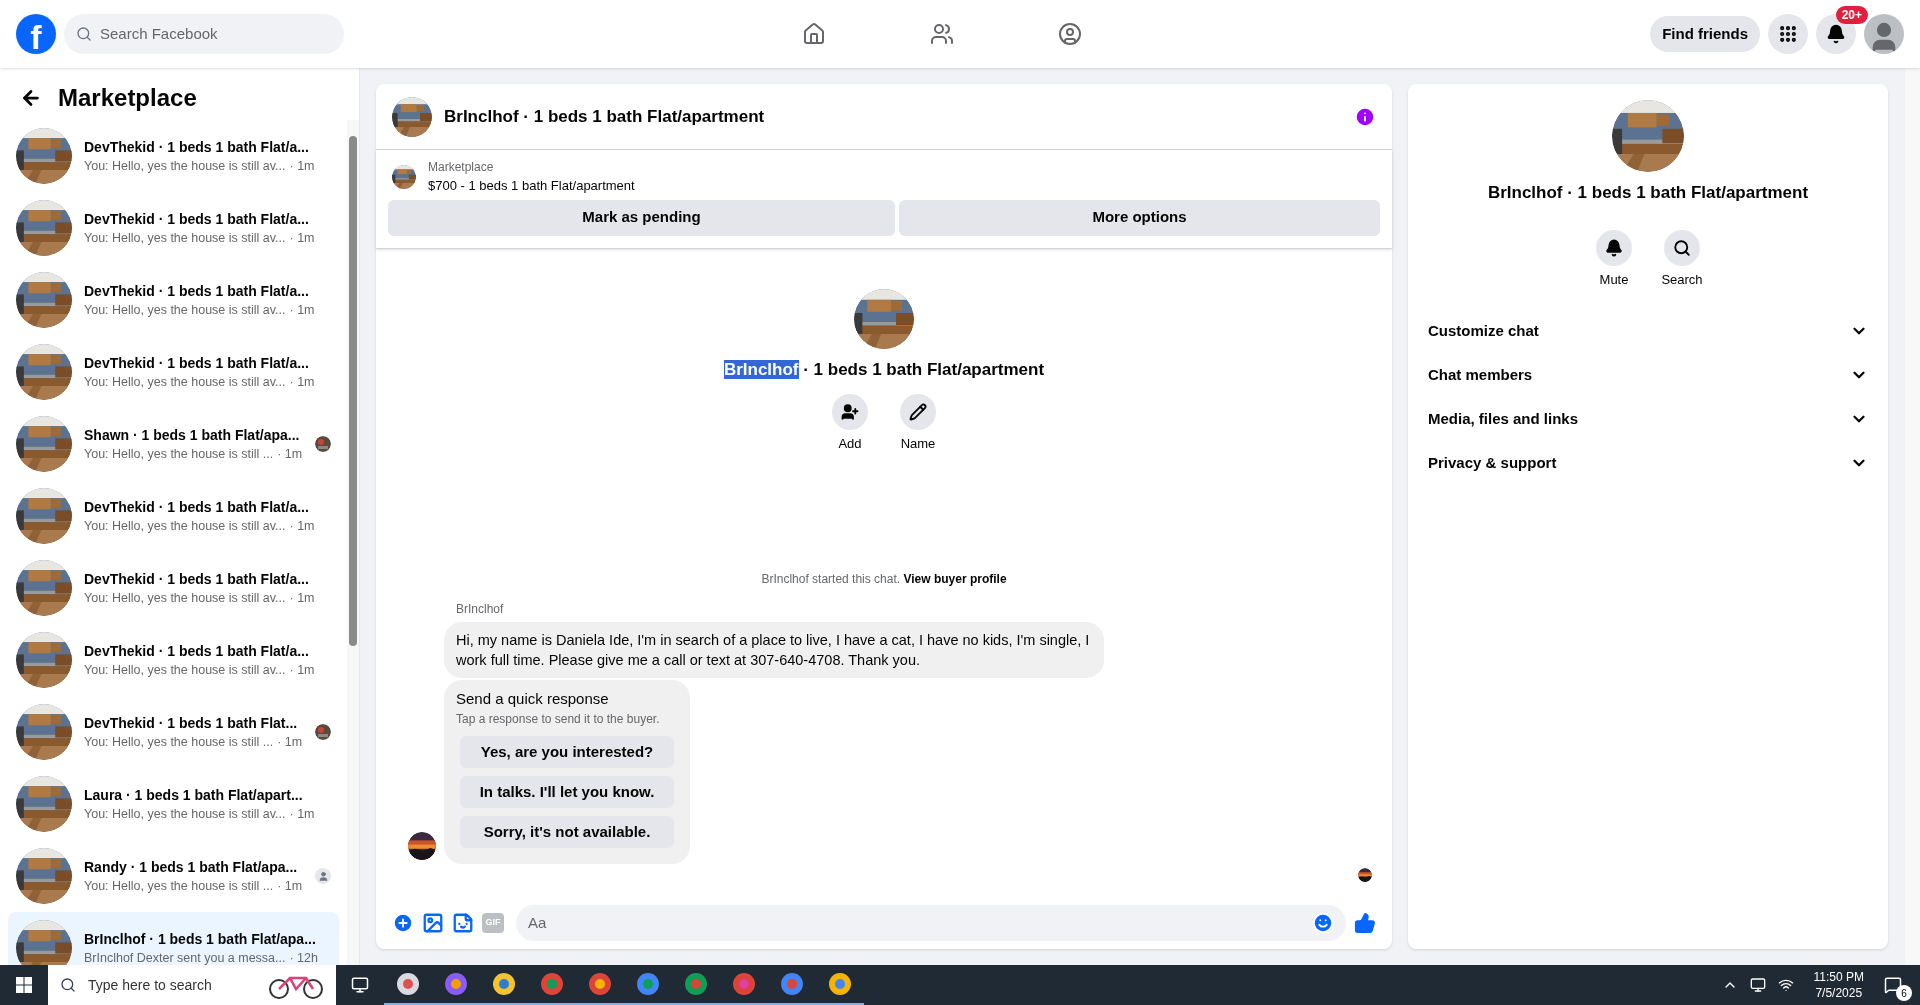 This screenshot has height=1005, width=1920. Describe the element at coordinates (31, 98) in the screenshot. I see `back-icon` at that location.